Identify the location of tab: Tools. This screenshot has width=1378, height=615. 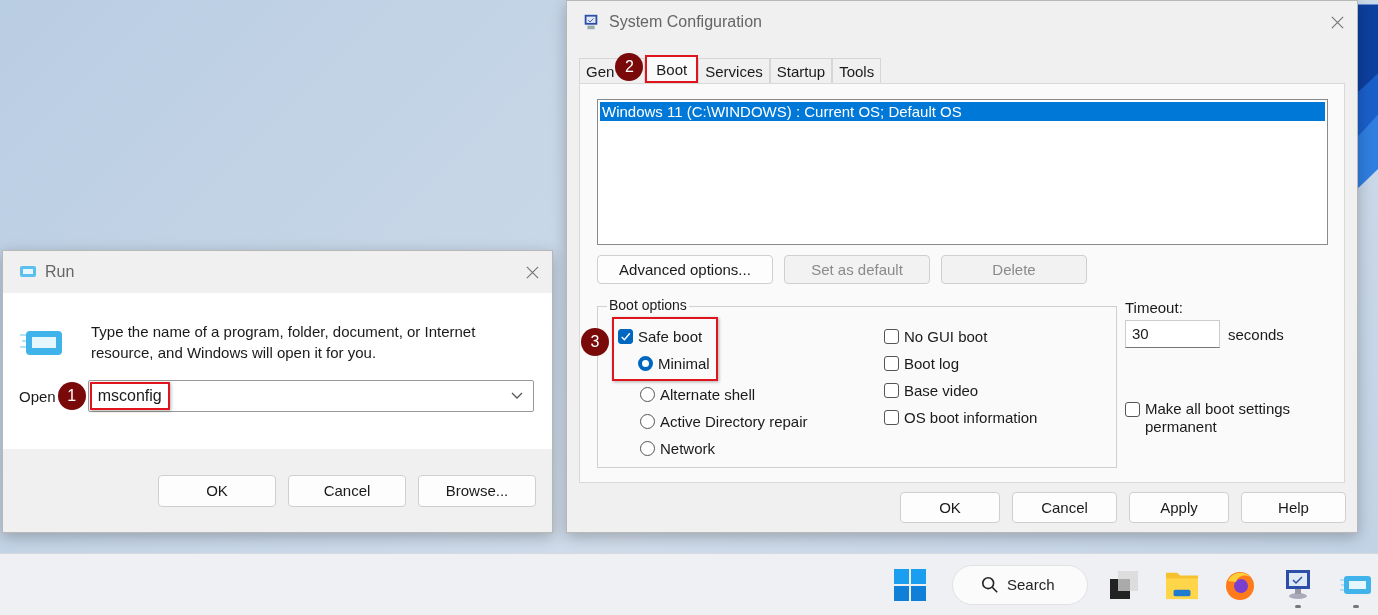
(857, 70).